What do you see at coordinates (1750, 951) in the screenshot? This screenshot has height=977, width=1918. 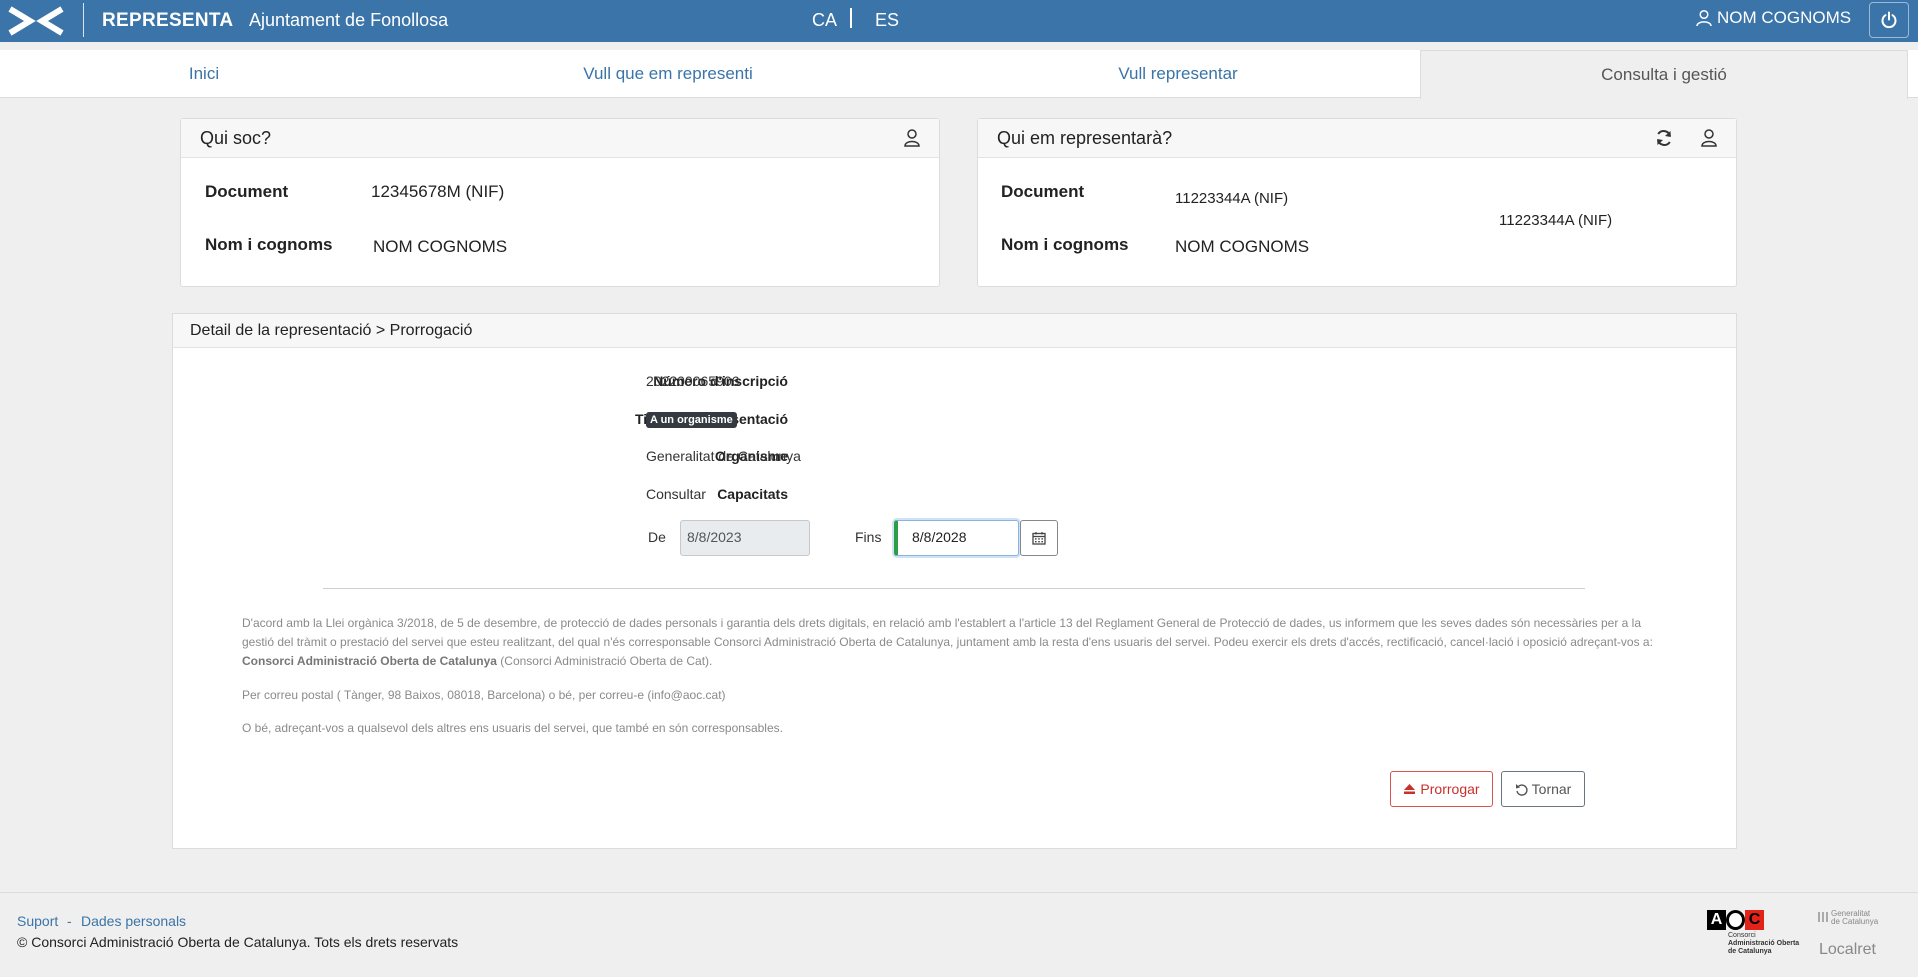 I see `aoc-line-3: de Catalunya` at bounding box center [1750, 951].